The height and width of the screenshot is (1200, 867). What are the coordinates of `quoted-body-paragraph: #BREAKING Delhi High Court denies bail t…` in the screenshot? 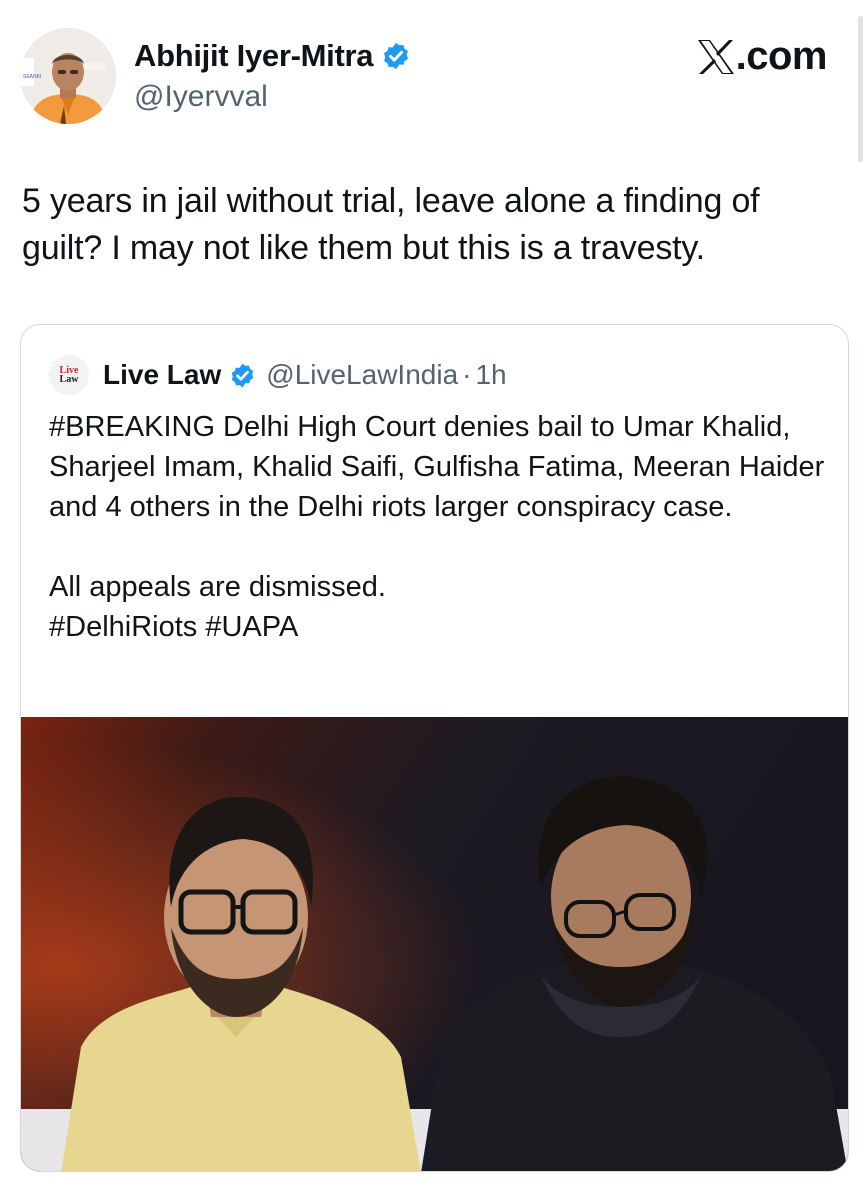 It's located at (437, 467).